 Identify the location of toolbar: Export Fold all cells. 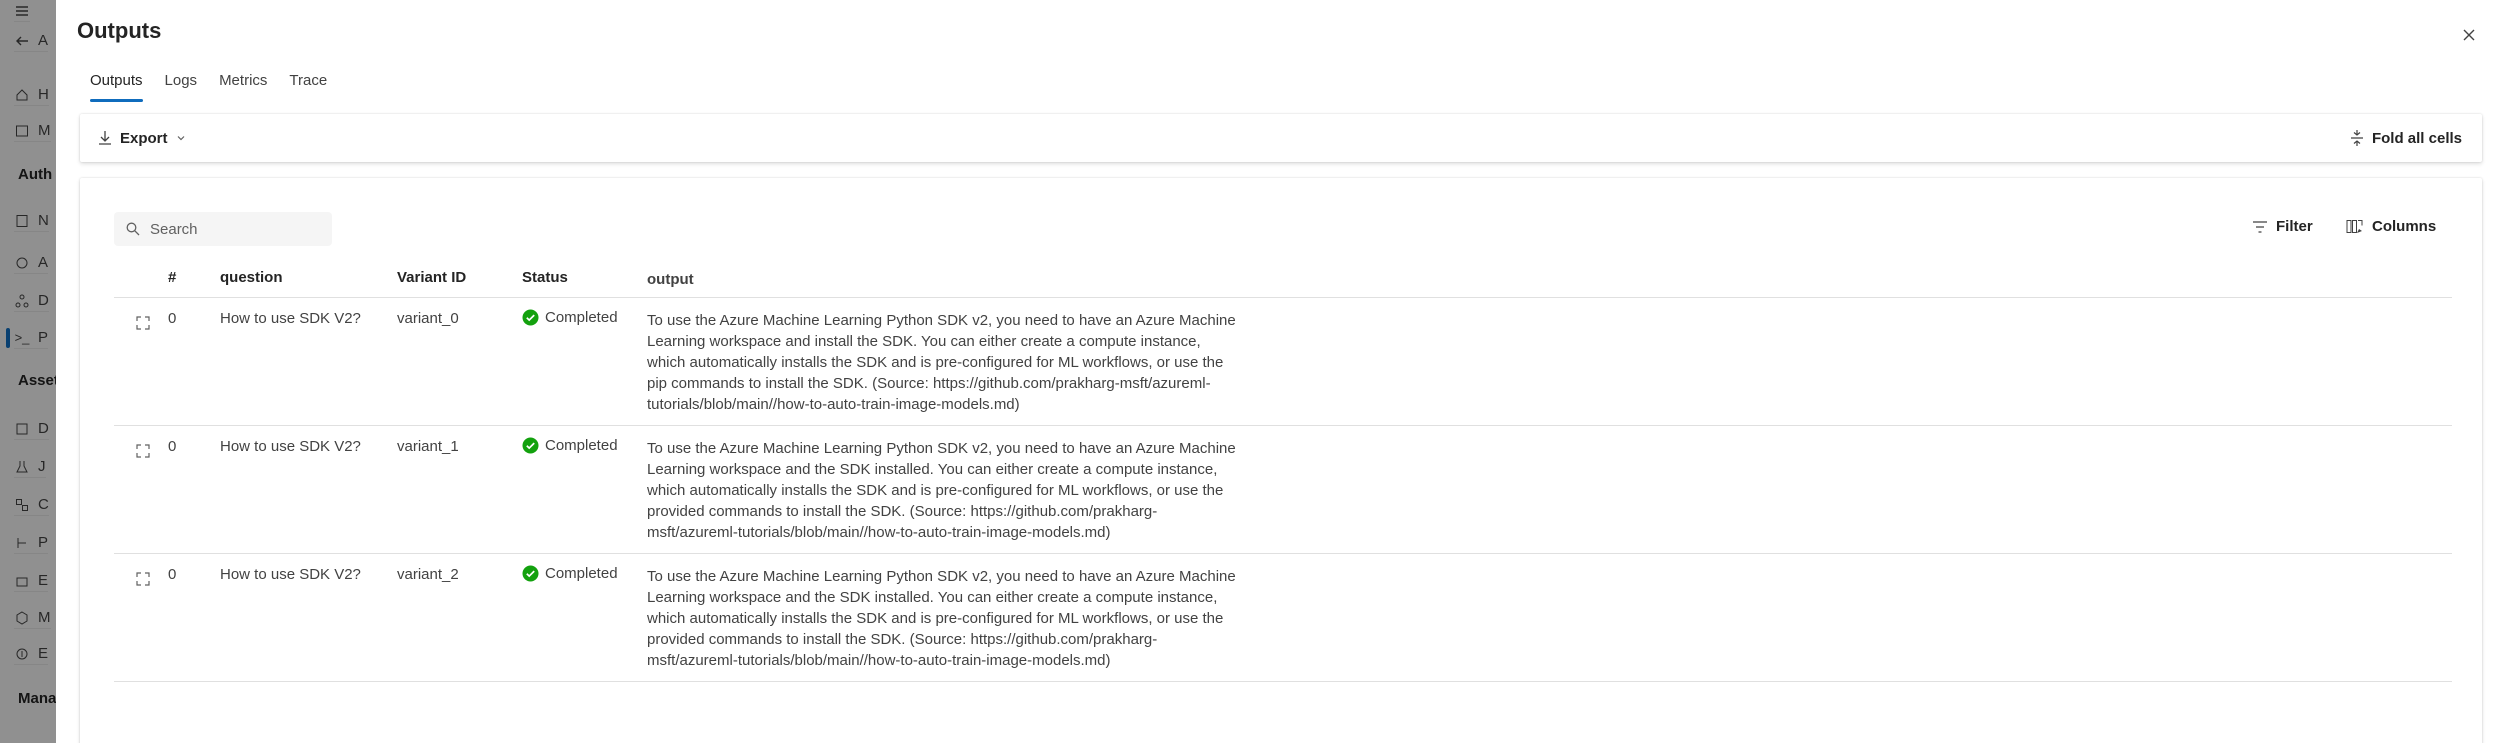
(1281, 138).